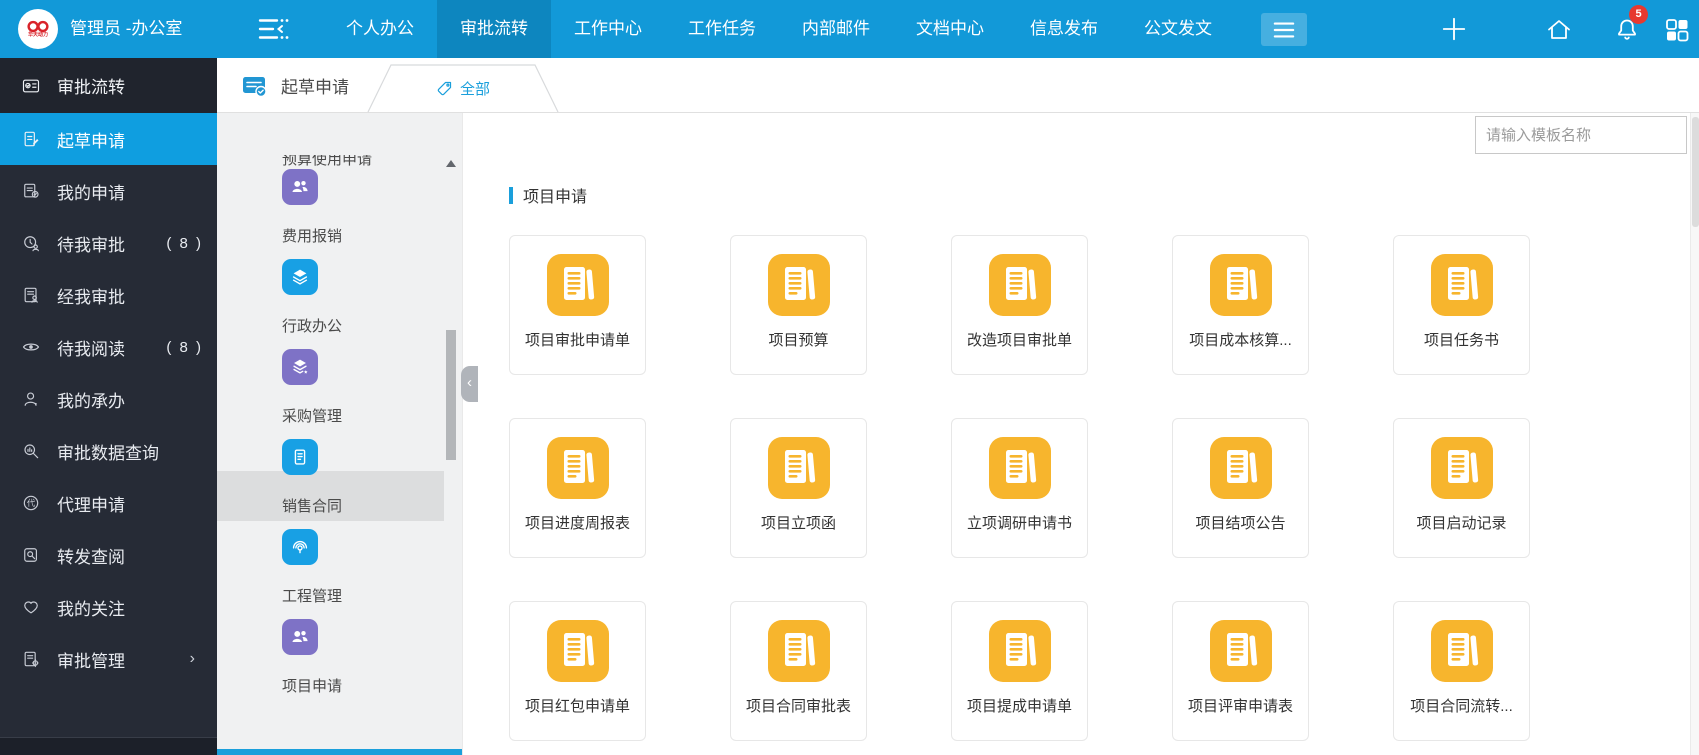  I want to click on eye-icon, so click(31, 347).